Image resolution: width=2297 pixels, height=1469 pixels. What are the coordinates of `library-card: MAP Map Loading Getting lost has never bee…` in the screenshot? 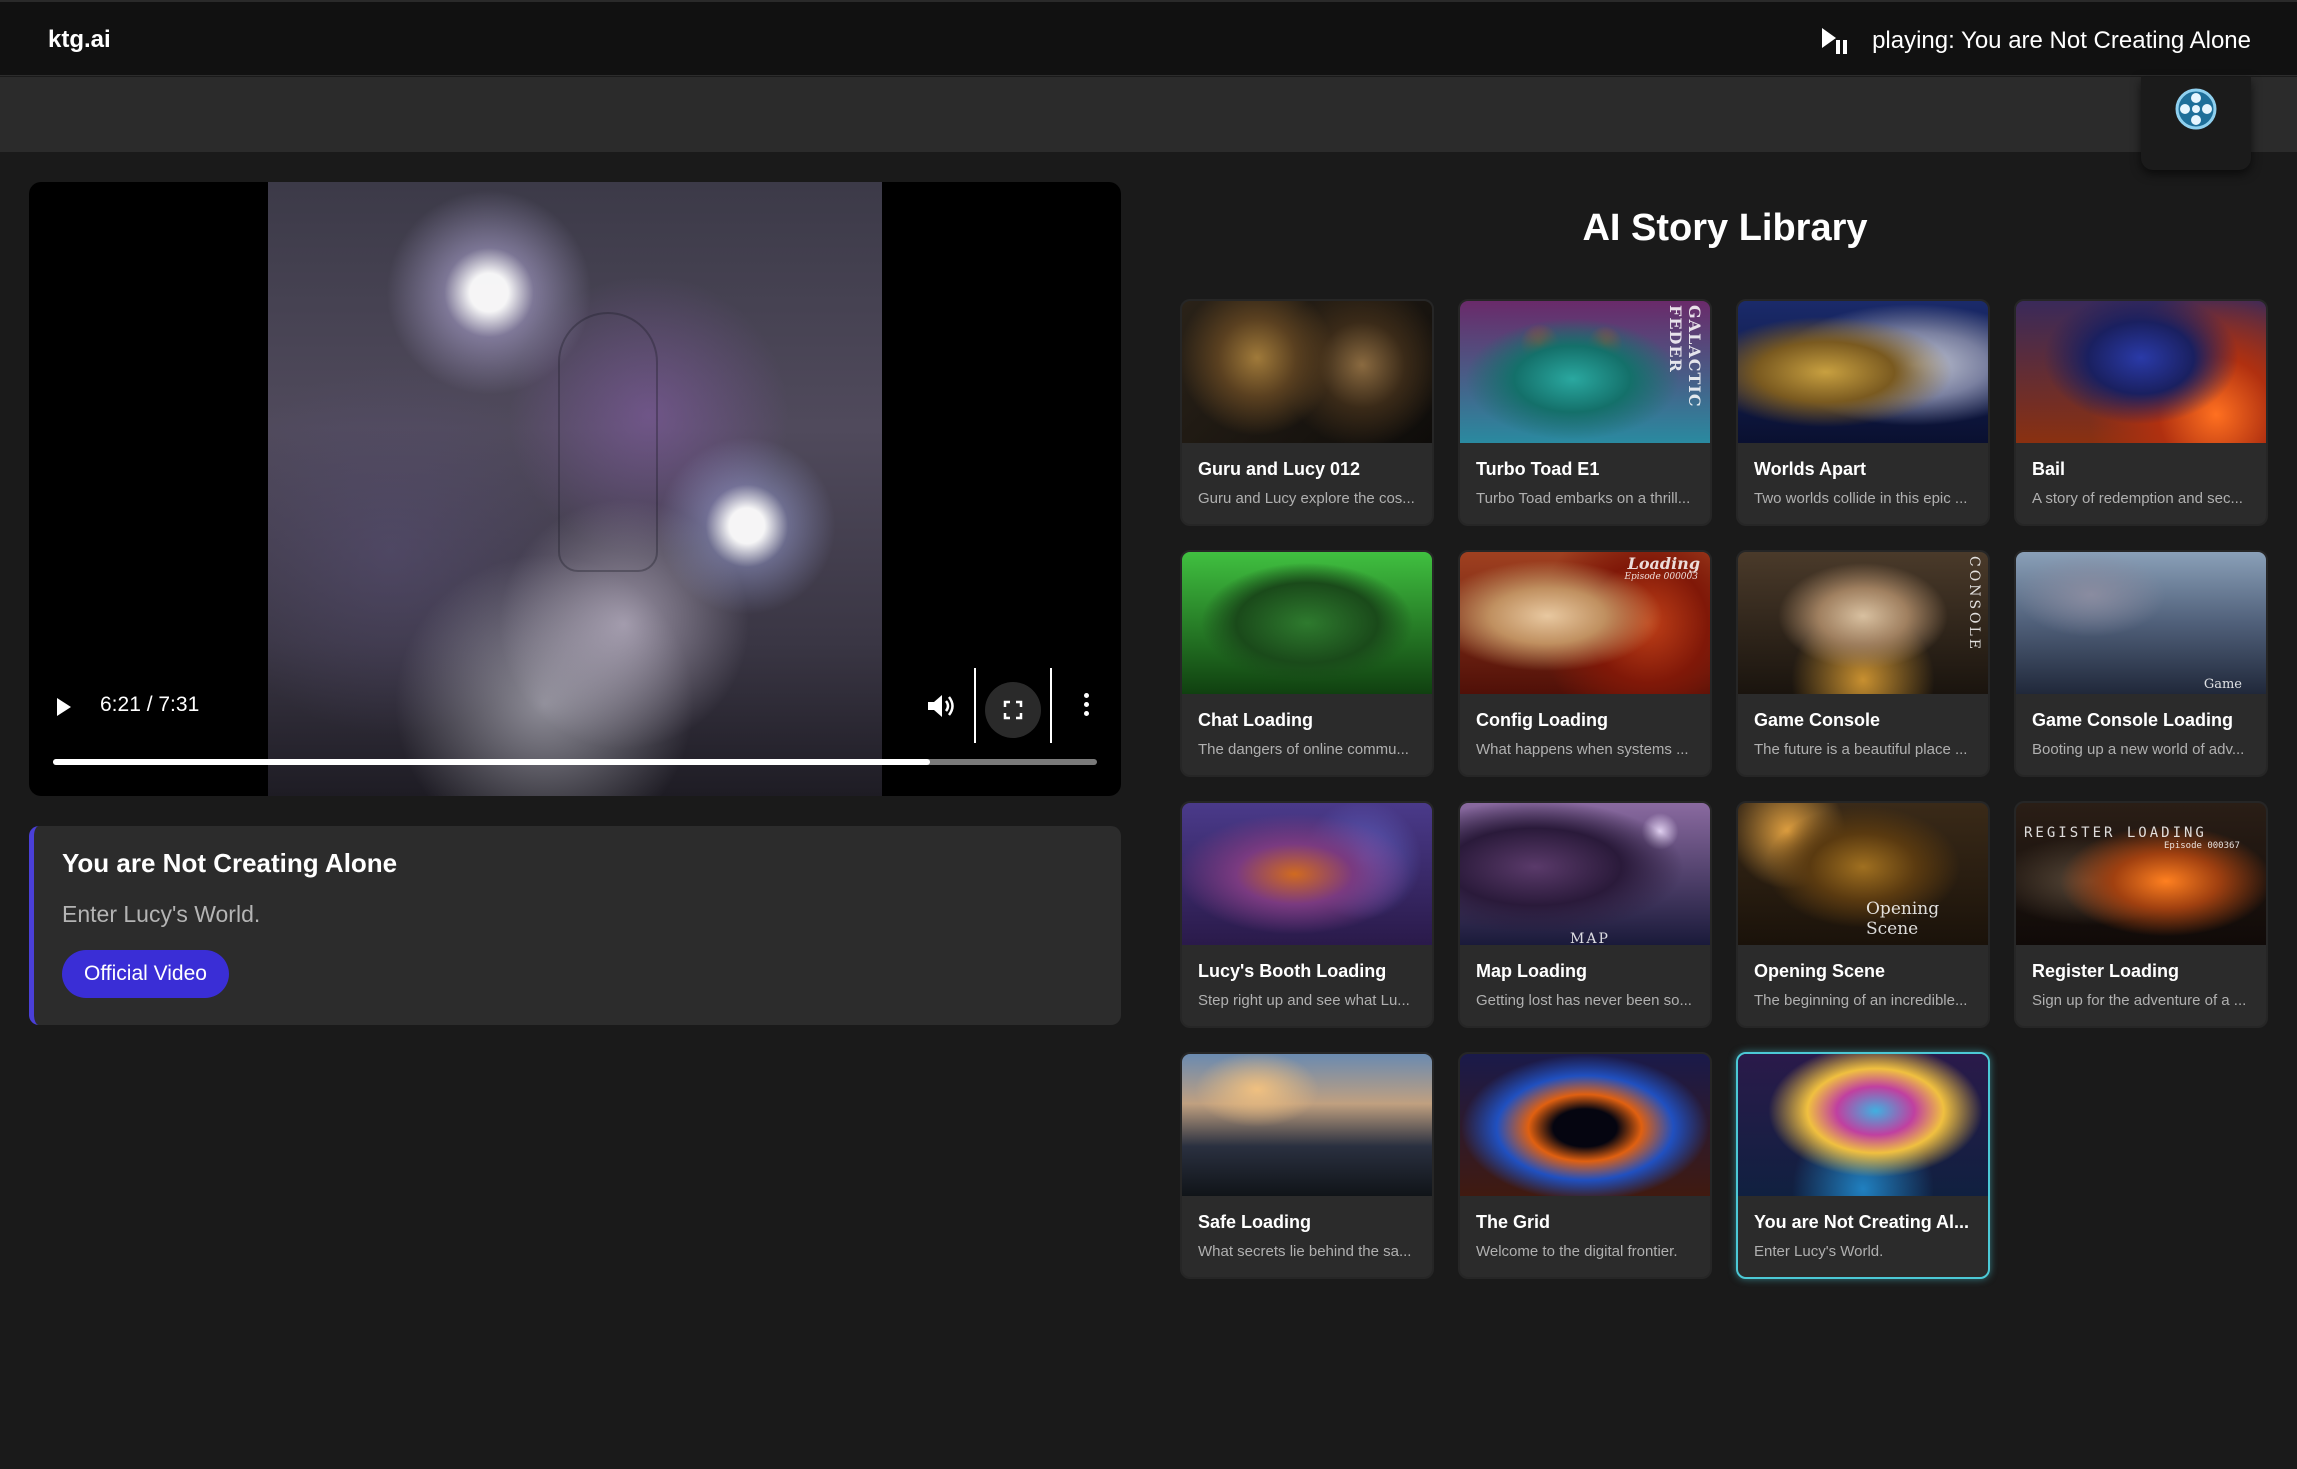 It's located at (1585, 914).